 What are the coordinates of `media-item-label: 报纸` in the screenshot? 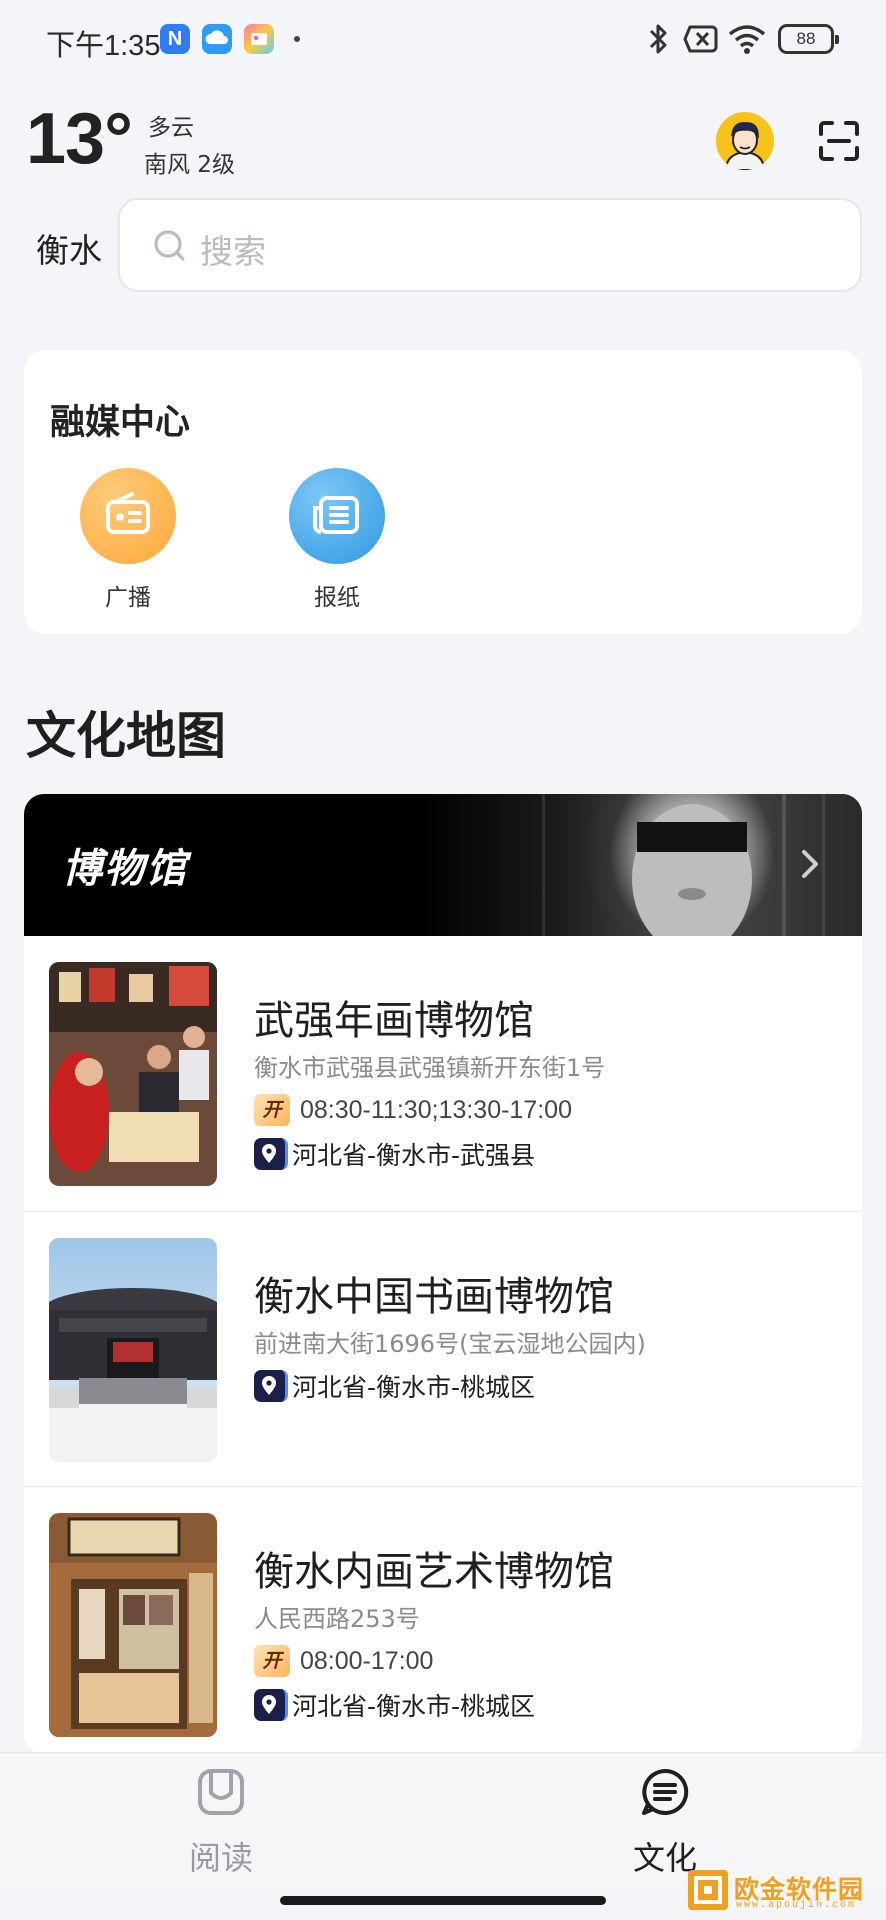 It's located at (337, 598).